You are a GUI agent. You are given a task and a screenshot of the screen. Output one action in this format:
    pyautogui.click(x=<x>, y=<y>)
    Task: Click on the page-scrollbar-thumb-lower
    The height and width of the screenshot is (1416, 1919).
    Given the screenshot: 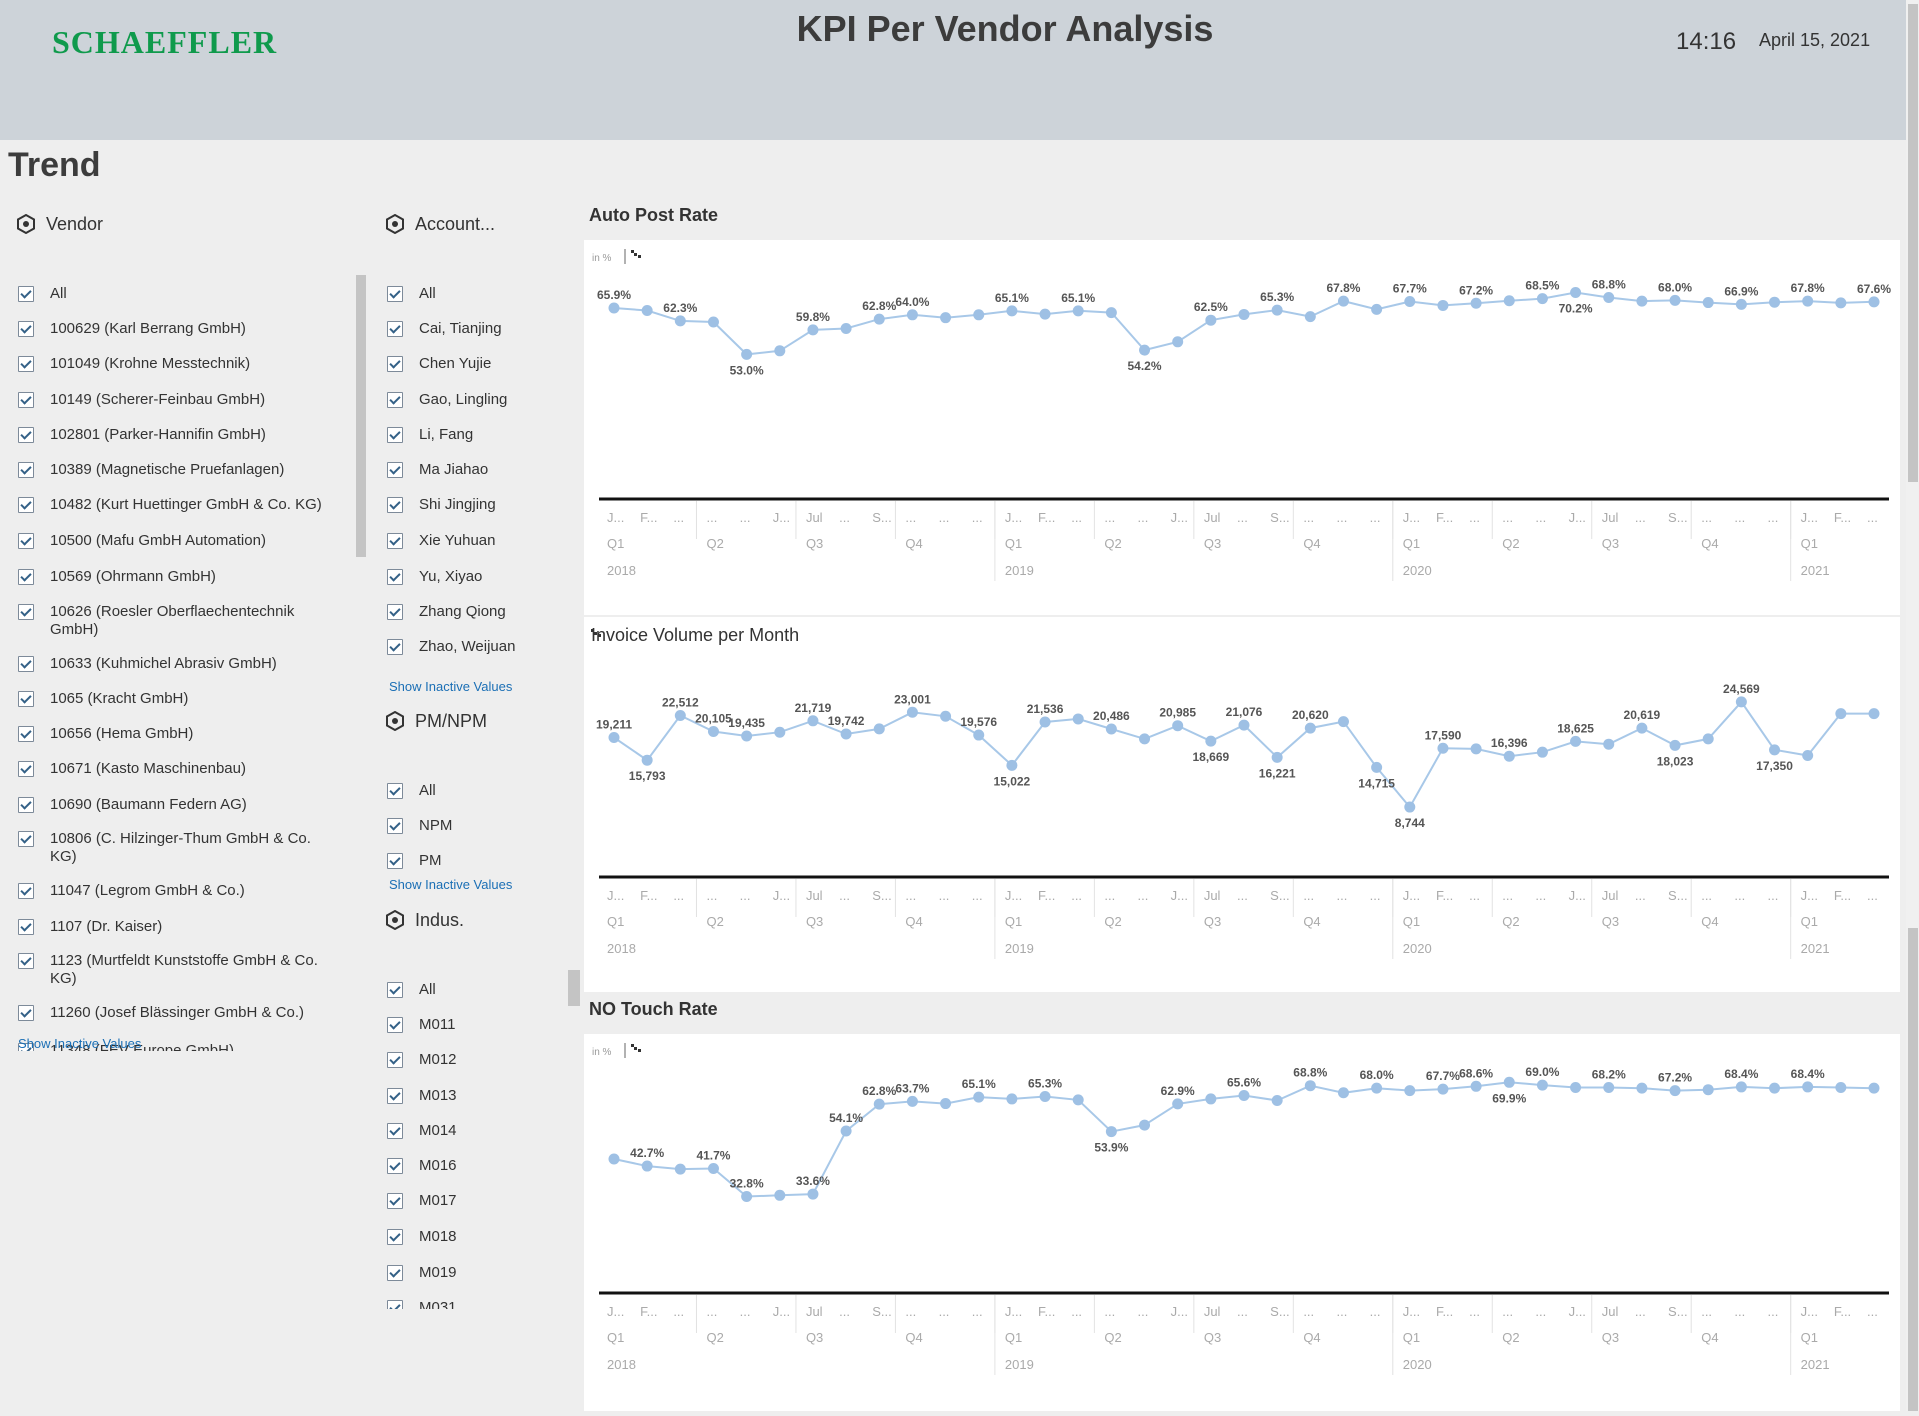 What is the action you would take?
    pyautogui.click(x=1913, y=1169)
    